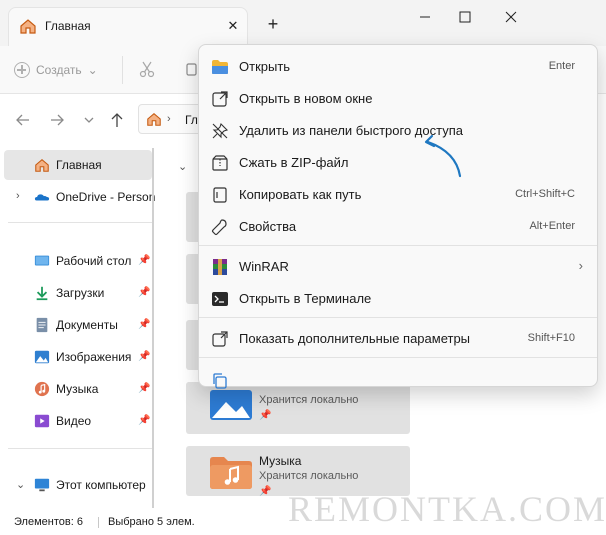 The height and width of the screenshot is (535, 606). I want to click on menu-item-shortcut: Ctrl+Shift+C, so click(545, 194).